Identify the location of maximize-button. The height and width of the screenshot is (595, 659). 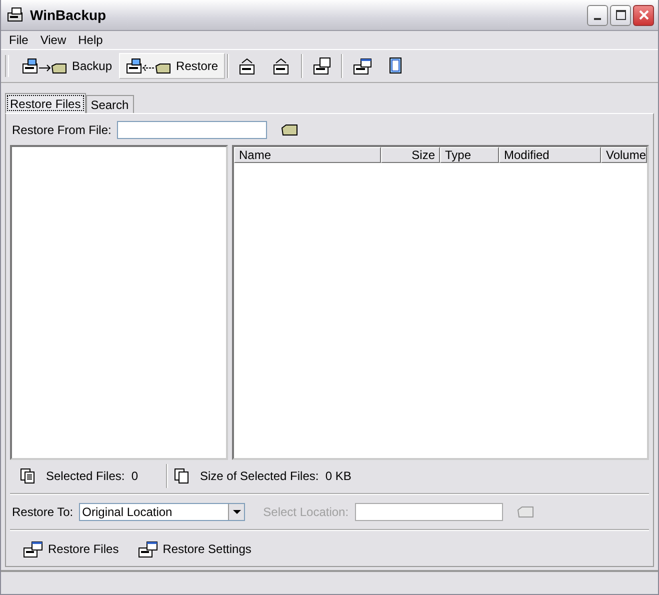
(620, 15).